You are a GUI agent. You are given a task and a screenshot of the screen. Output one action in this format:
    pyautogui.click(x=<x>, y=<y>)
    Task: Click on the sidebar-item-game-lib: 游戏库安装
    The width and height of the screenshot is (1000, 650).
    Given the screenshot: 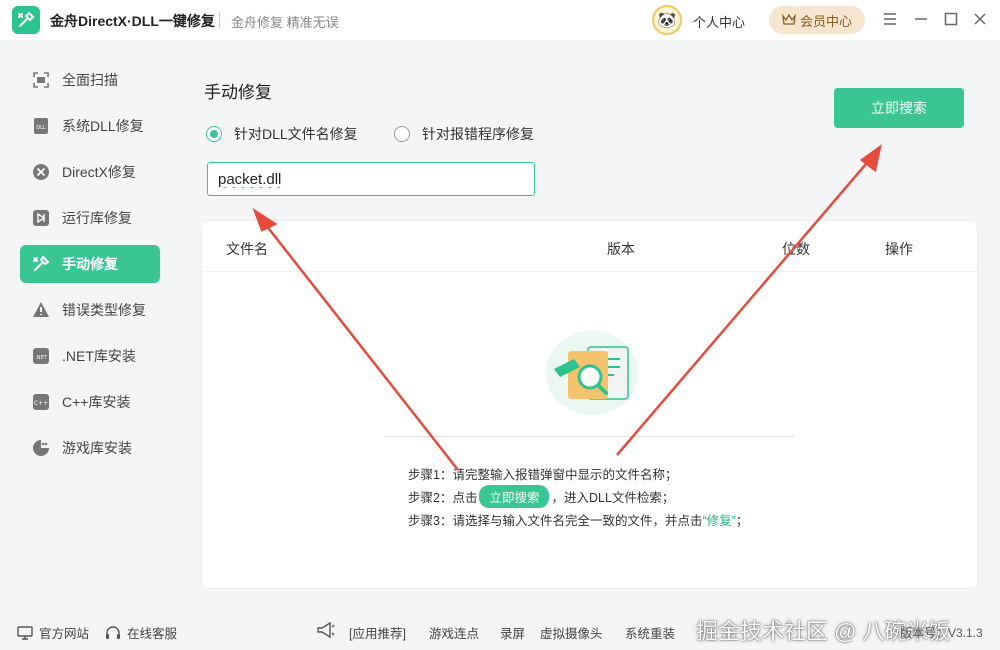 What is the action you would take?
    pyautogui.click(x=90, y=448)
    